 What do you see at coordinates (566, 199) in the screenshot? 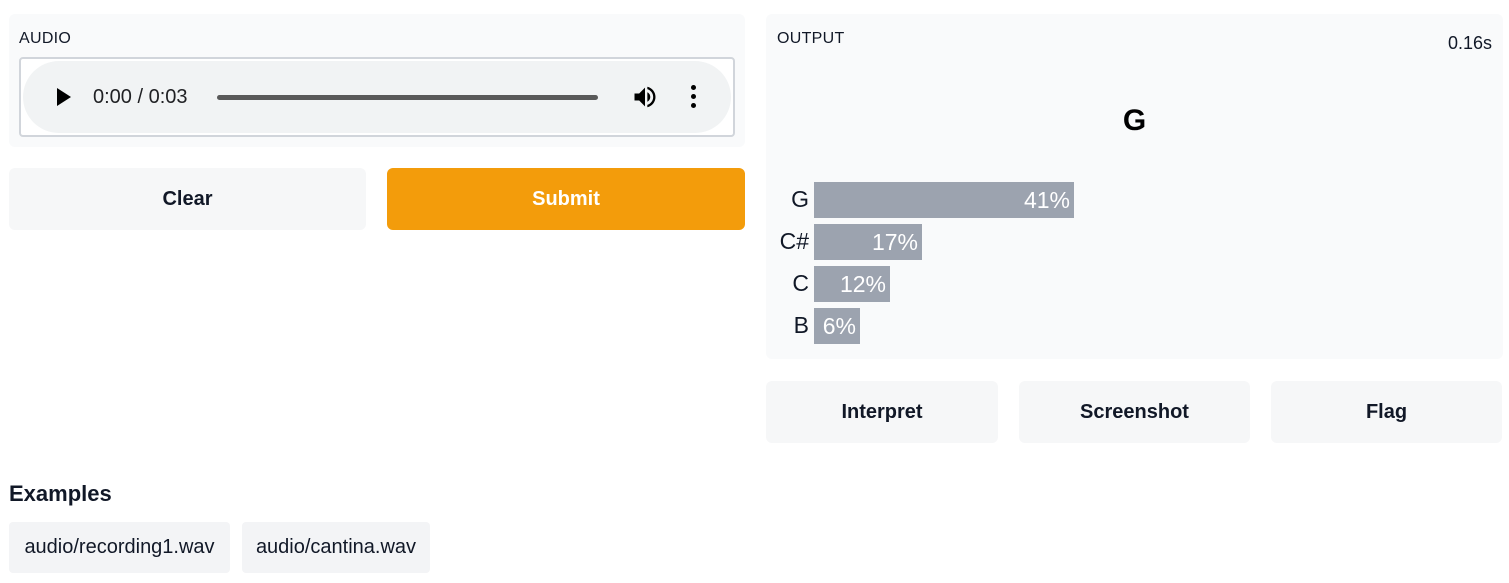
I see `submit-button: Submit` at bounding box center [566, 199].